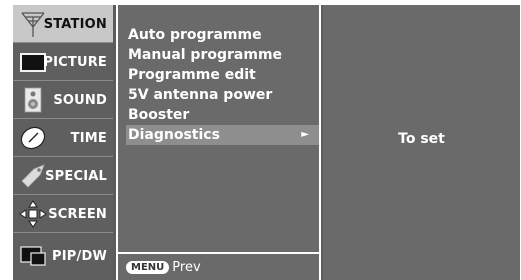 The image size is (521, 280). I want to click on tab-pip-dw: PIP/DW, so click(63, 256).